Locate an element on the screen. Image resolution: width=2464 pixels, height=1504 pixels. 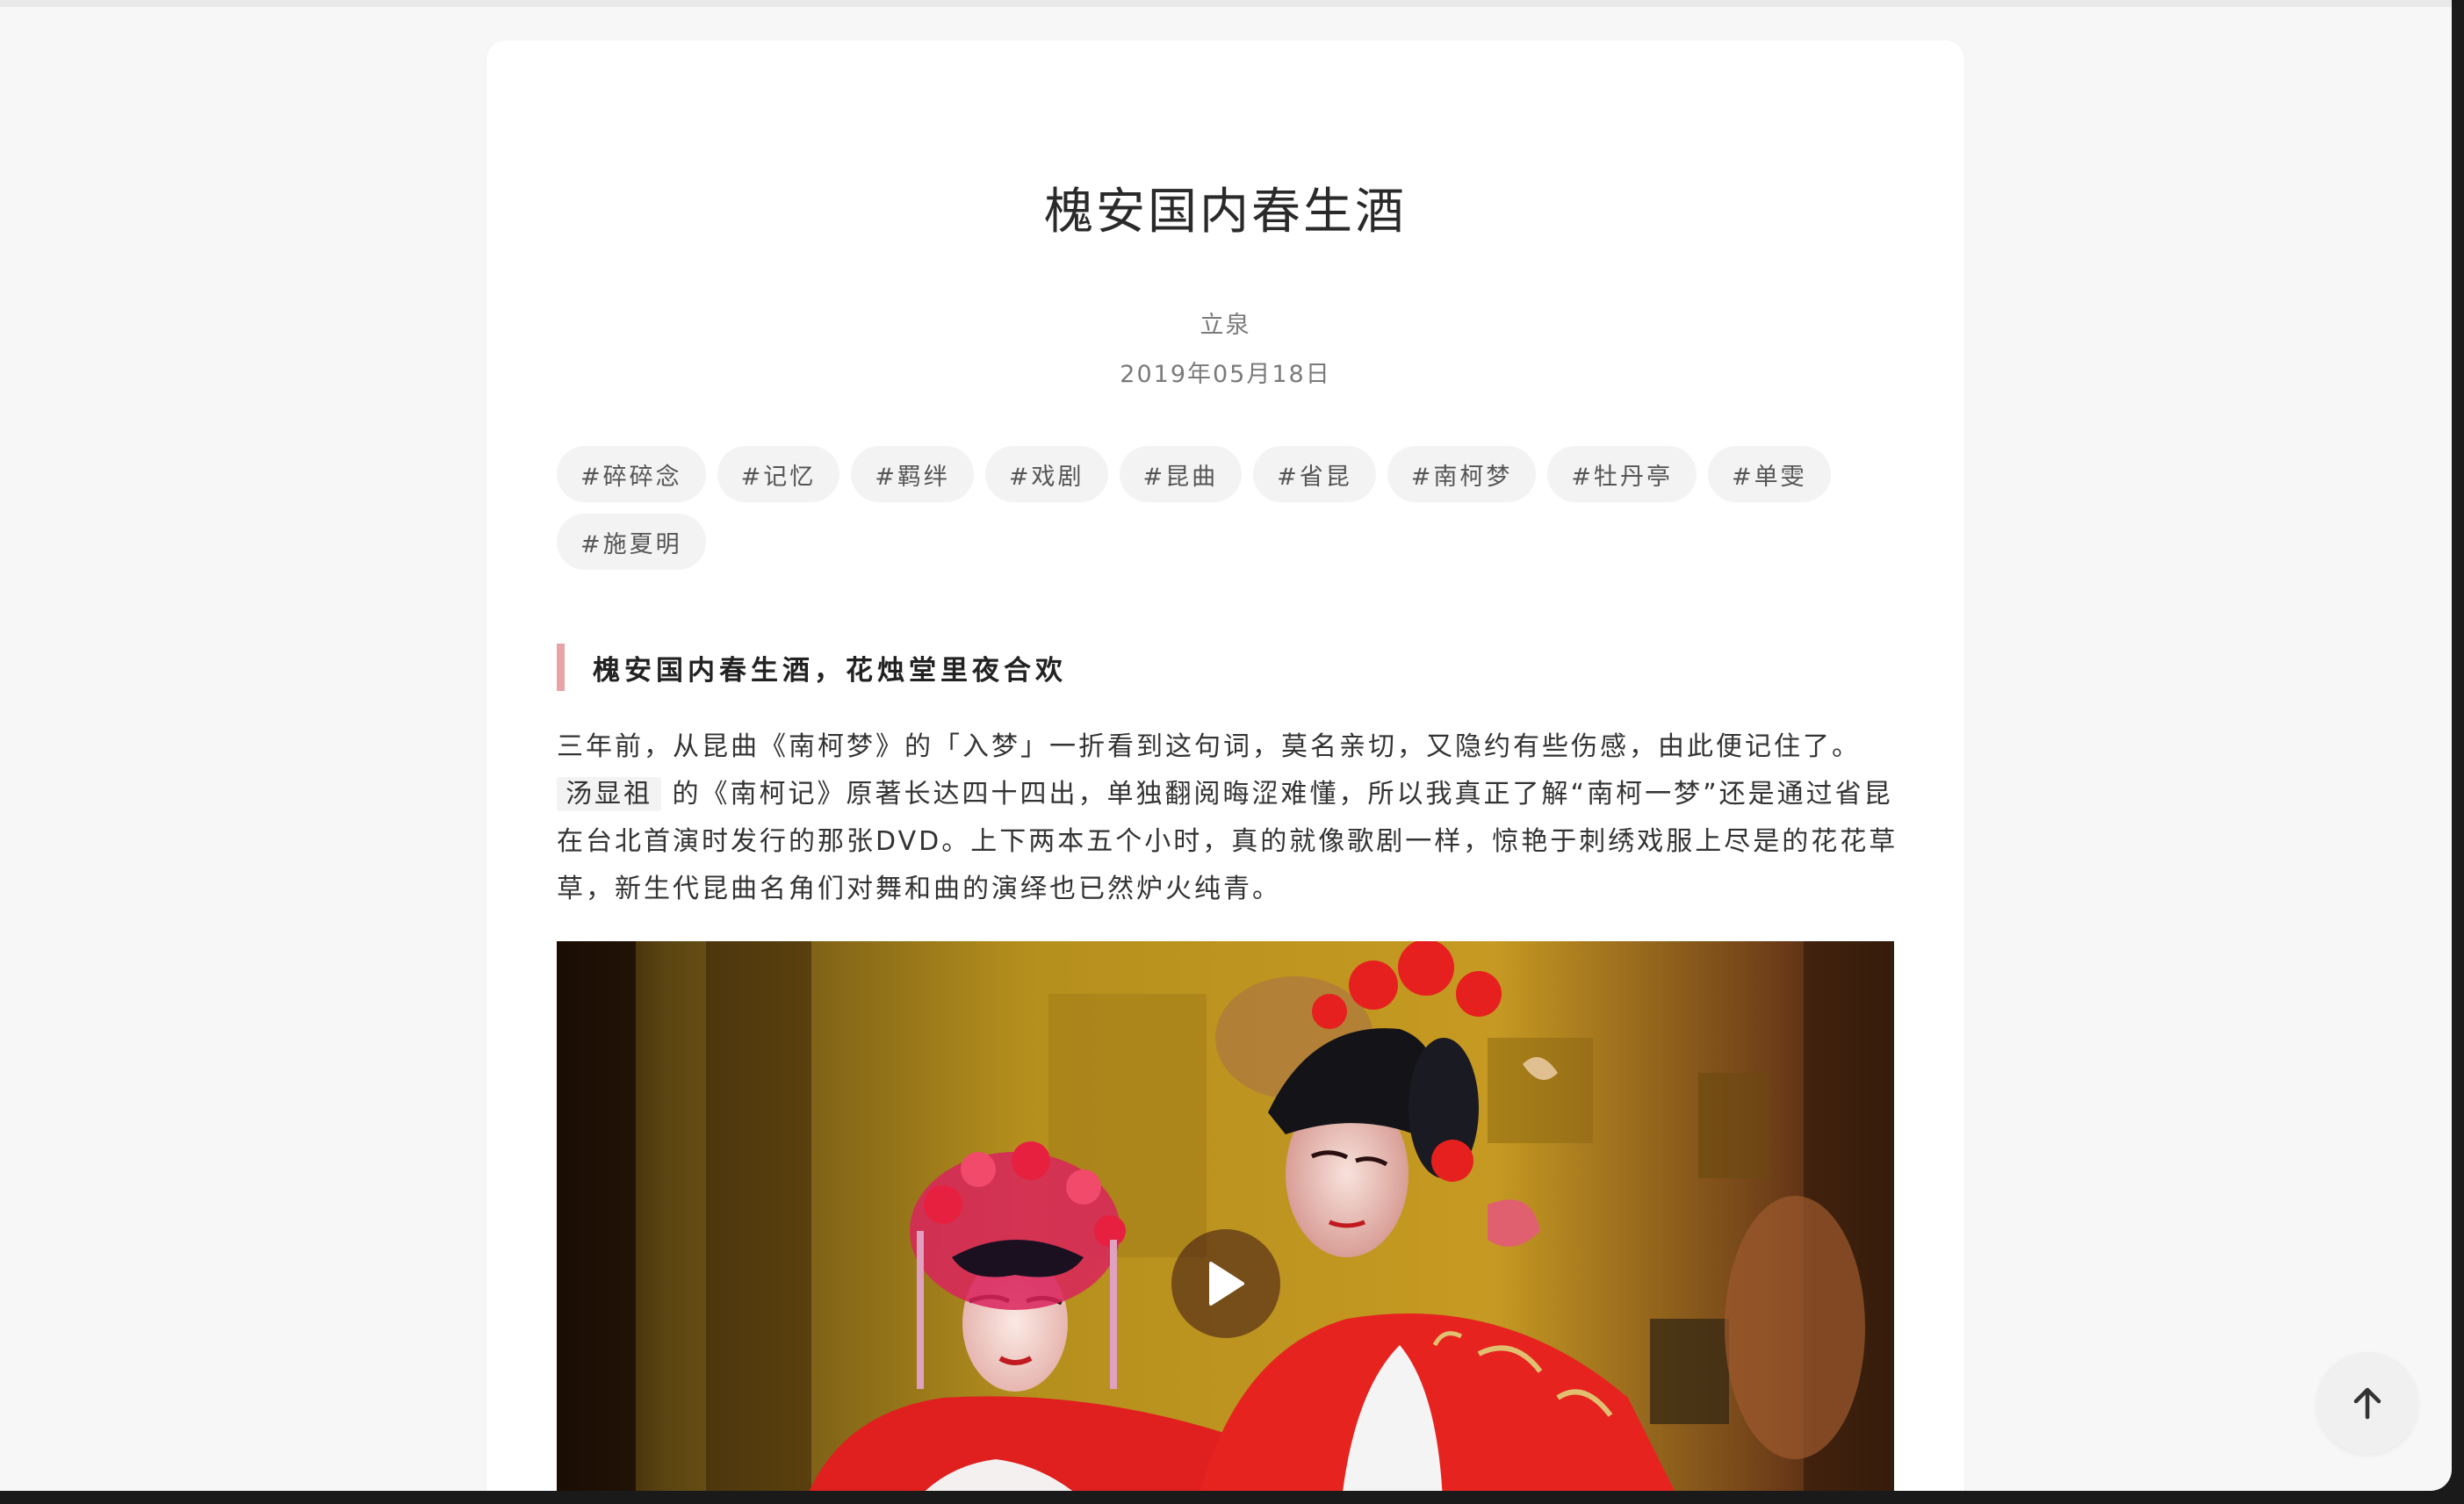
scroll-to-top-button is located at coordinates (2367, 1403).